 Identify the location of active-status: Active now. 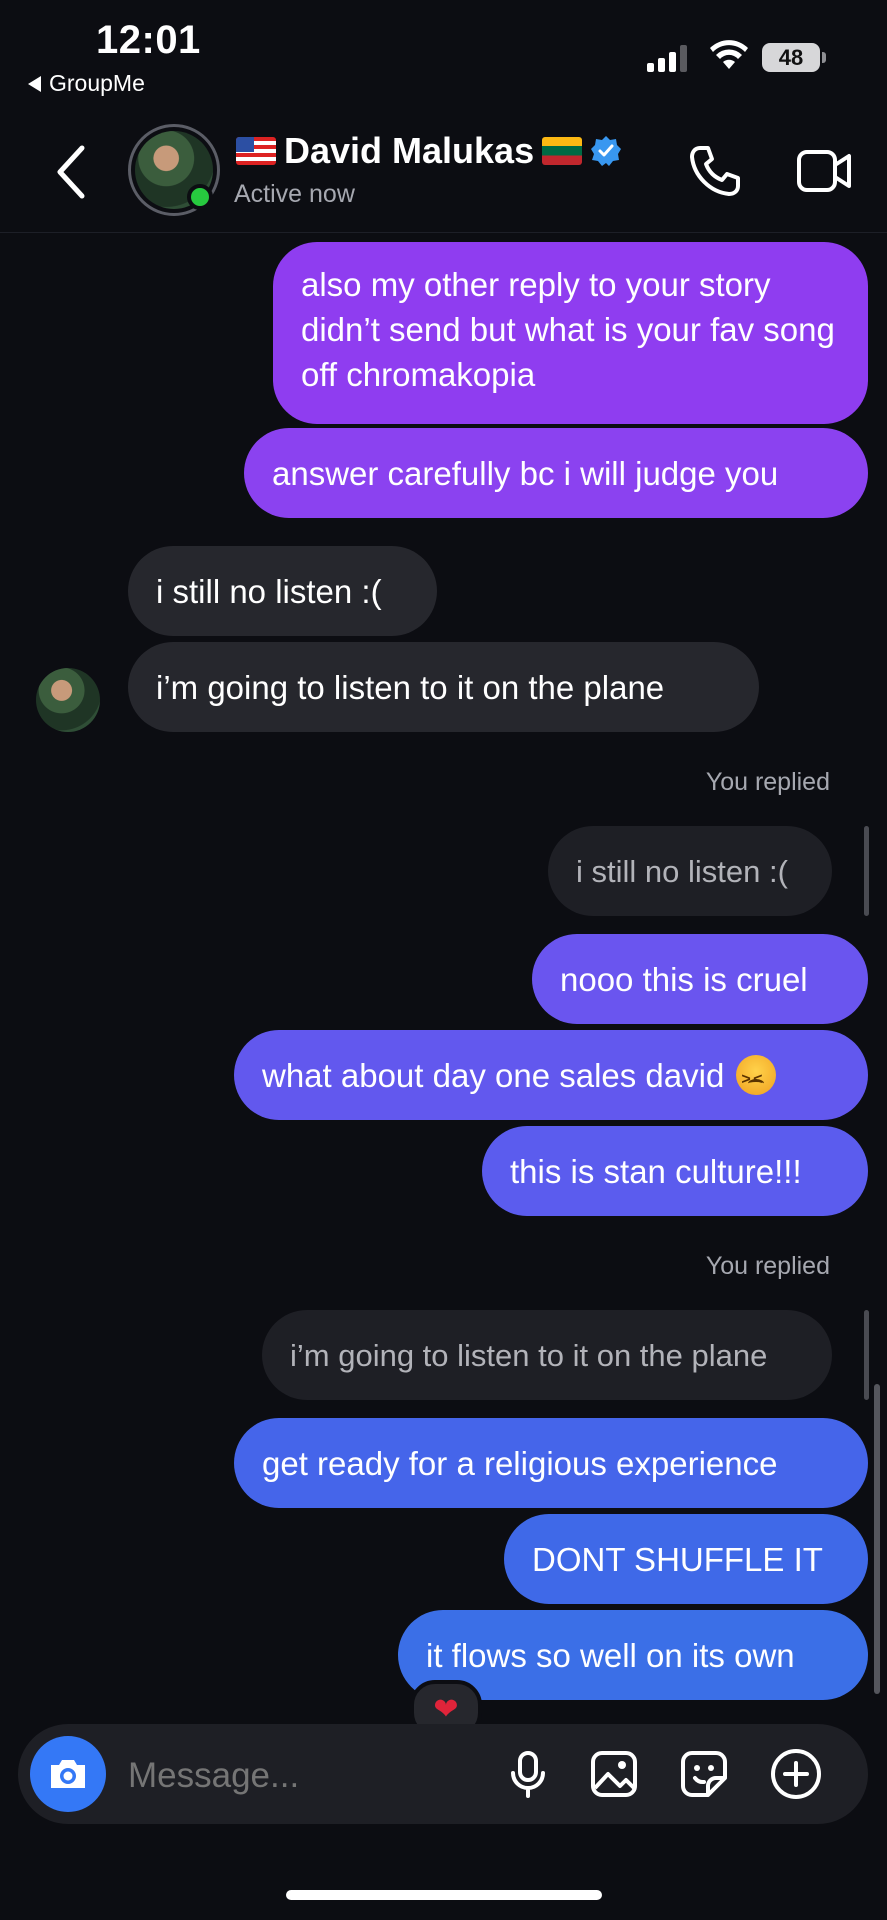
(294, 194).